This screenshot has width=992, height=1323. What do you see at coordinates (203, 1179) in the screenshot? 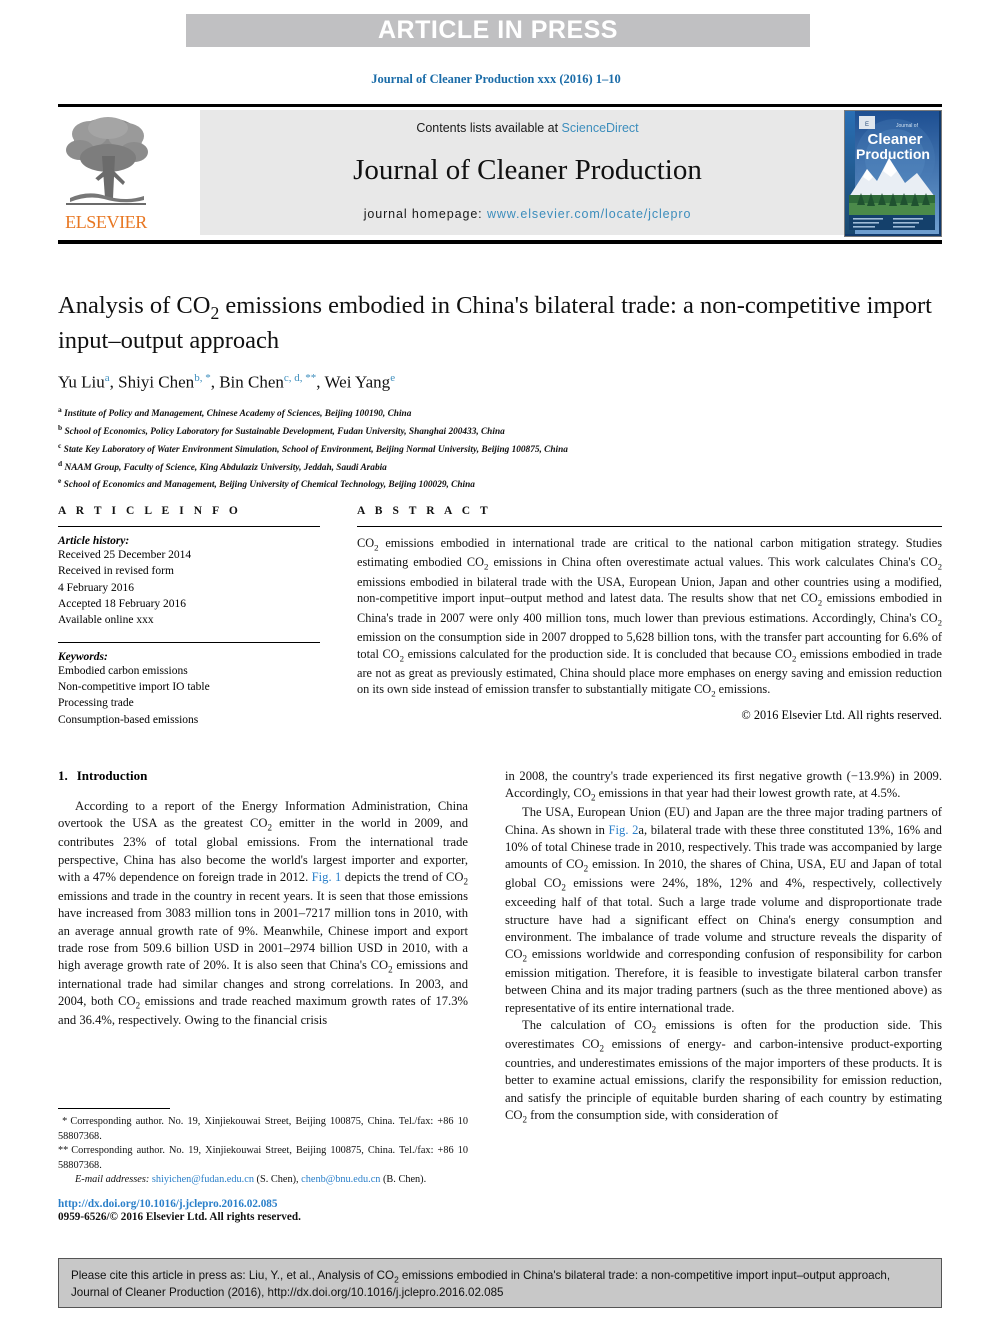
I see `email-link-shiyichen: shiyichen@fudan.edu.cn` at bounding box center [203, 1179].